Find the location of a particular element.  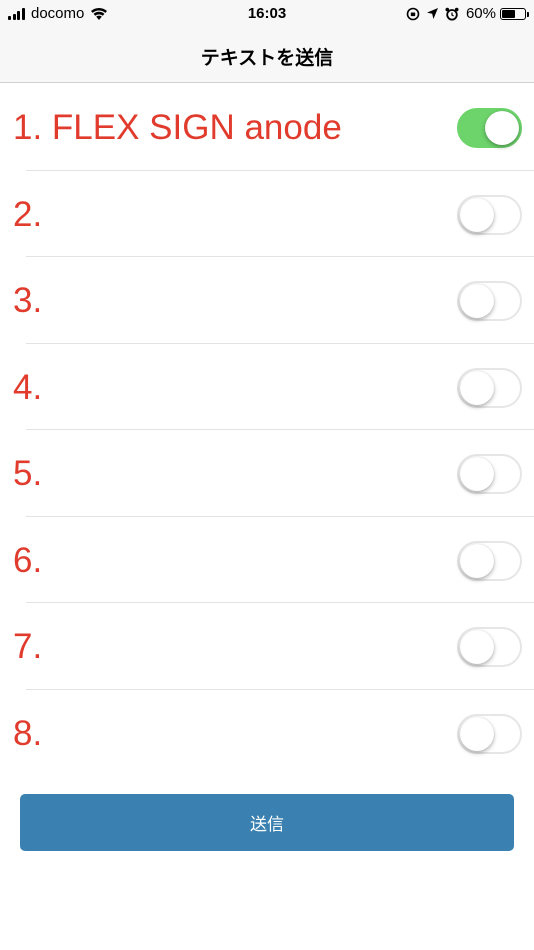

status-right: 60% is located at coordinates (464, 13).